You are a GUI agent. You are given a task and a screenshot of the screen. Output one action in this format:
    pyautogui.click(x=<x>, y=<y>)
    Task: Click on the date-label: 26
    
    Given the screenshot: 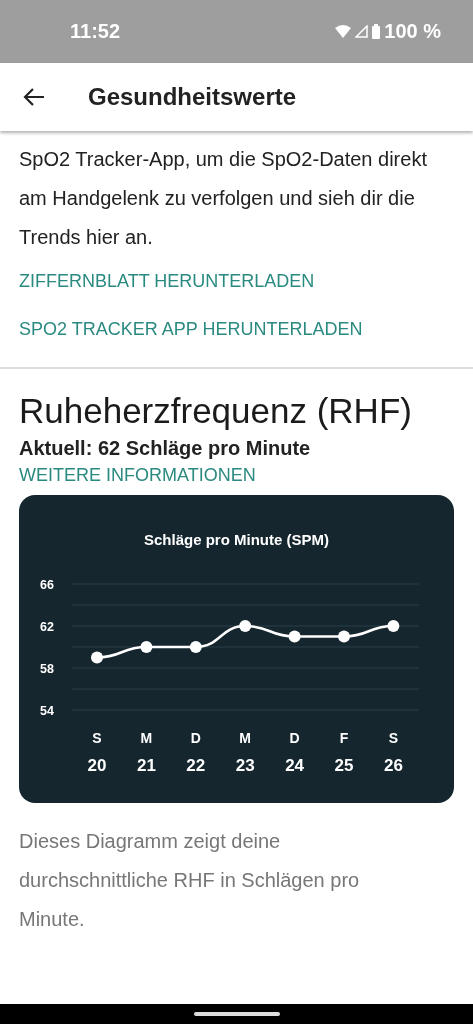 What is the action you would take?
    pyautogui.click(x=393, y=765)
    